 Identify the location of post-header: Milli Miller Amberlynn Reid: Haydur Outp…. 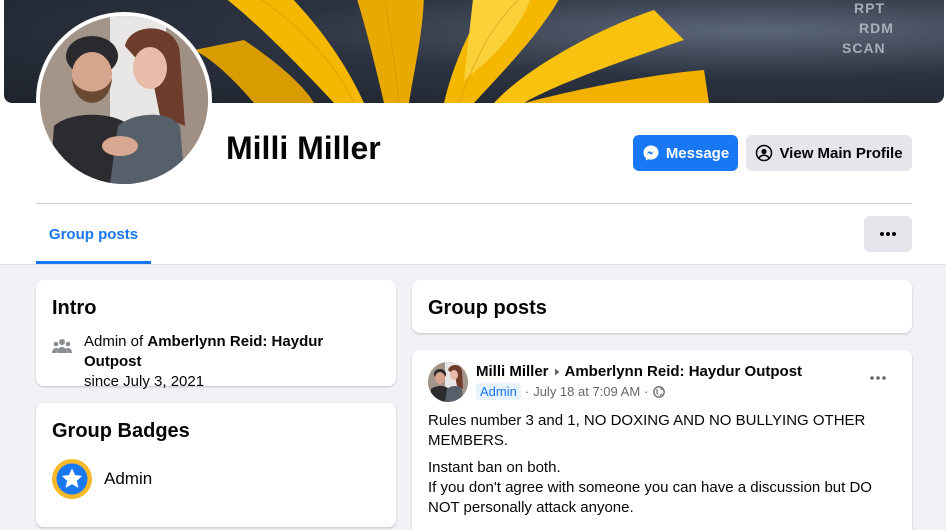
(639, 371).